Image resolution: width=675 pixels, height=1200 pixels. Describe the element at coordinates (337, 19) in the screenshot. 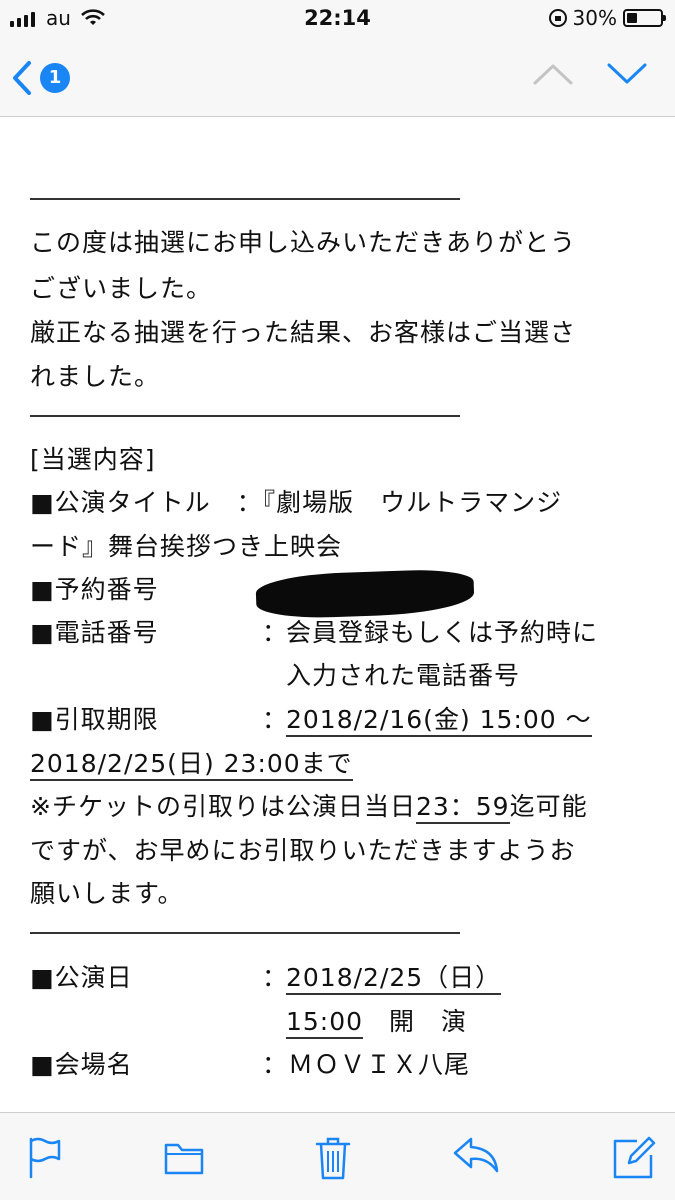

I see `status-bar: au 22:14 30%` at that location.